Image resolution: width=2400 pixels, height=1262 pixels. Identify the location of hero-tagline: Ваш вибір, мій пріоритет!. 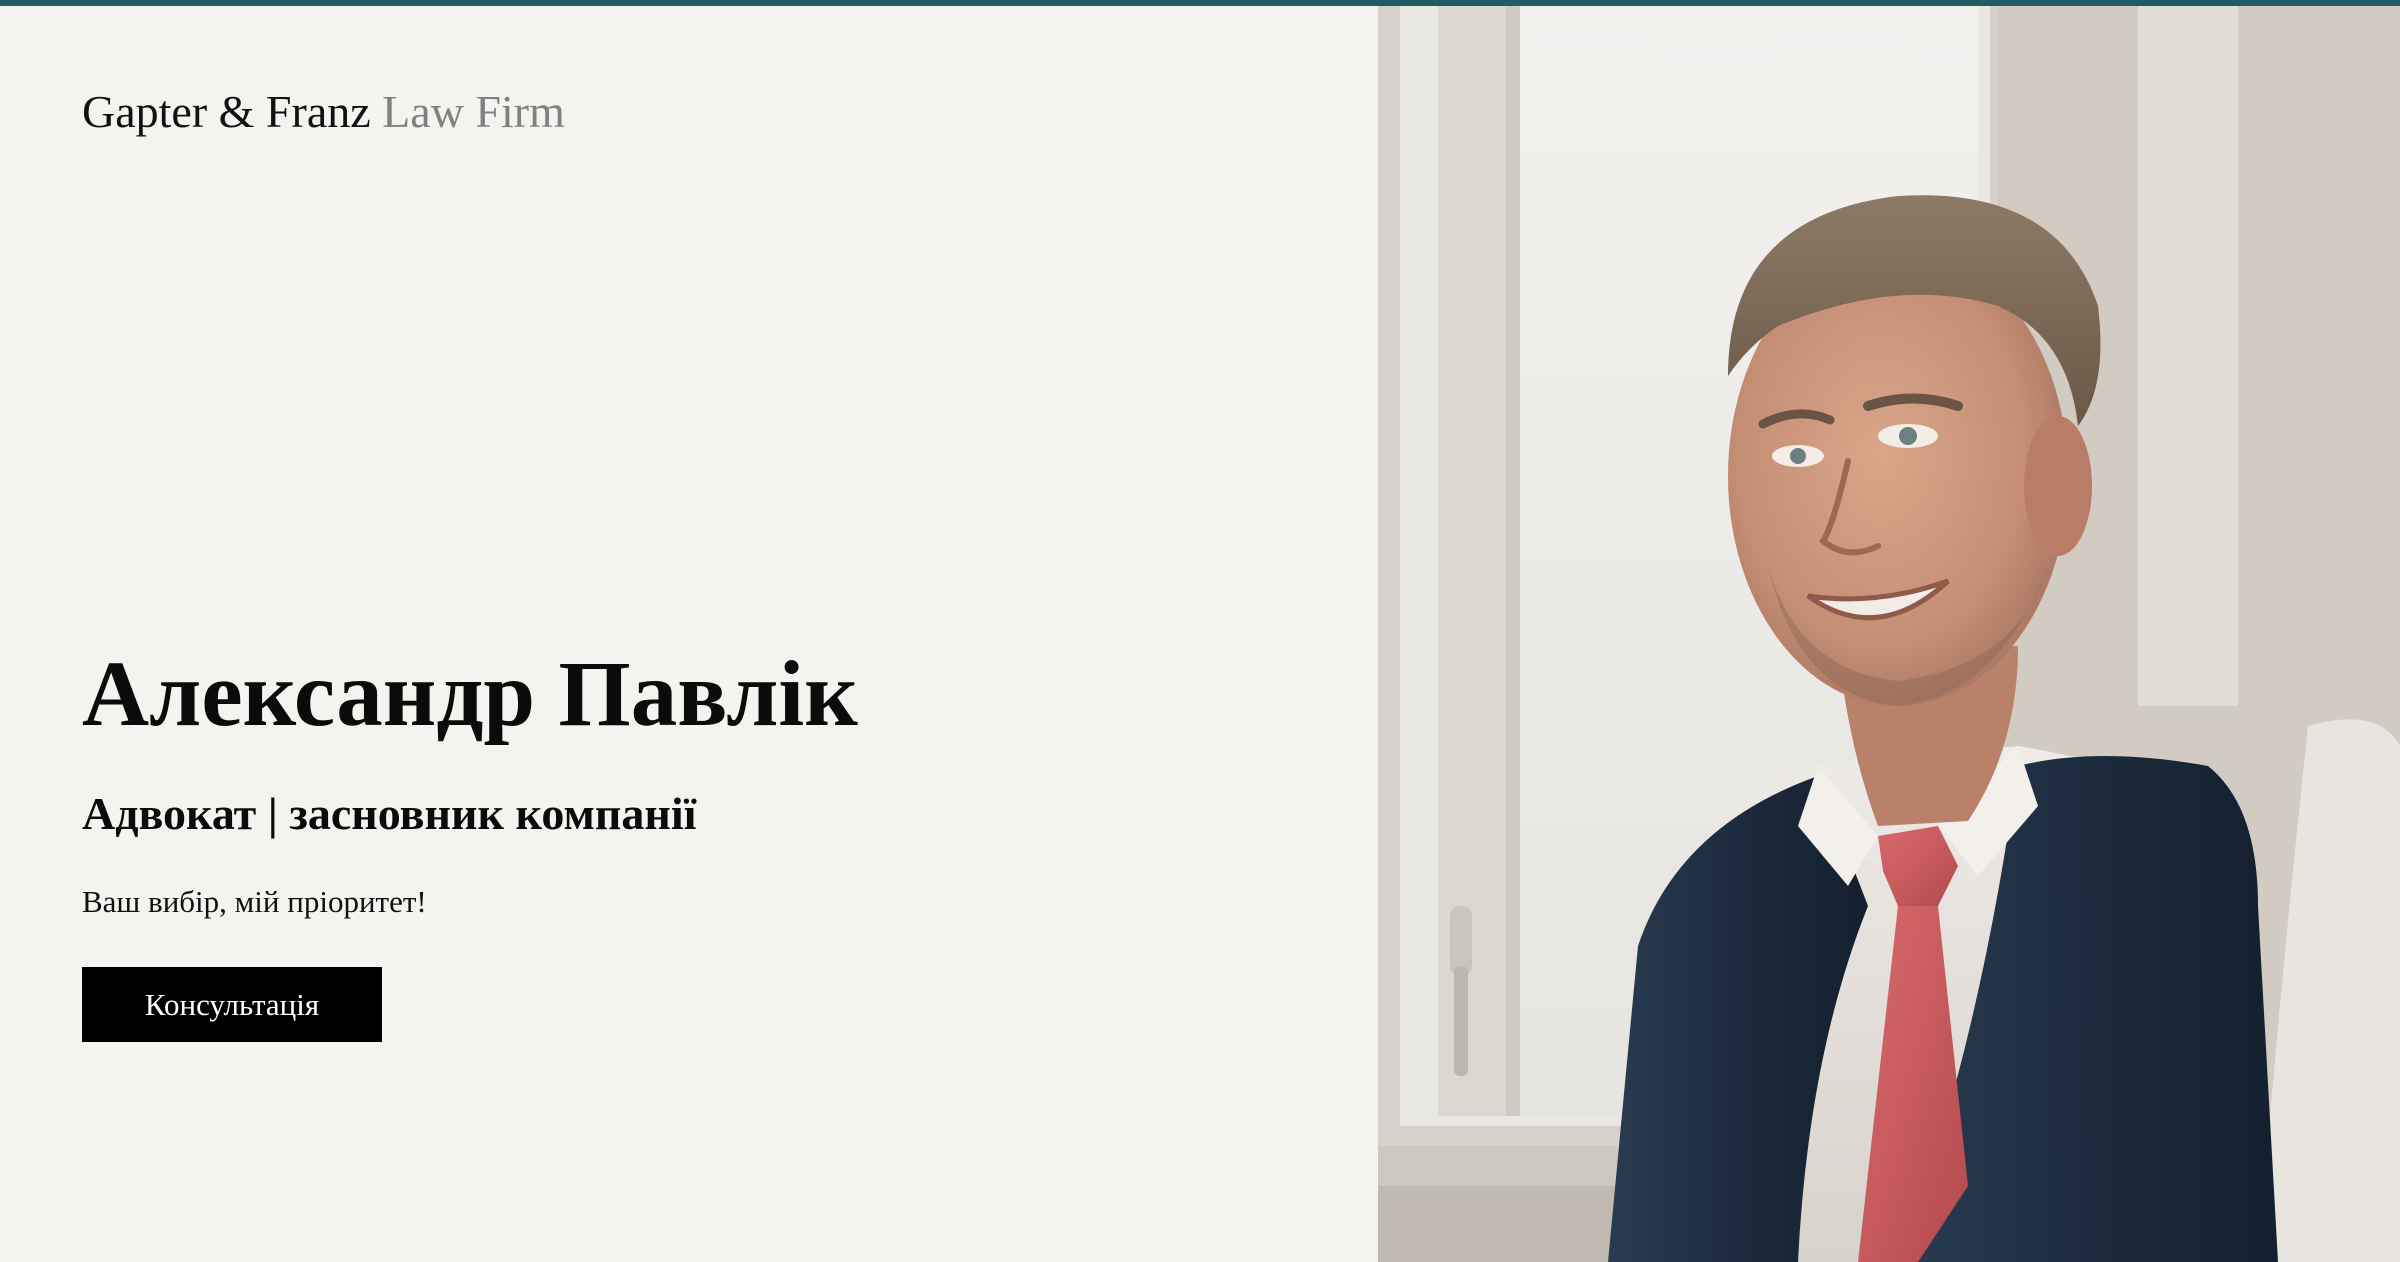
(254, 901).